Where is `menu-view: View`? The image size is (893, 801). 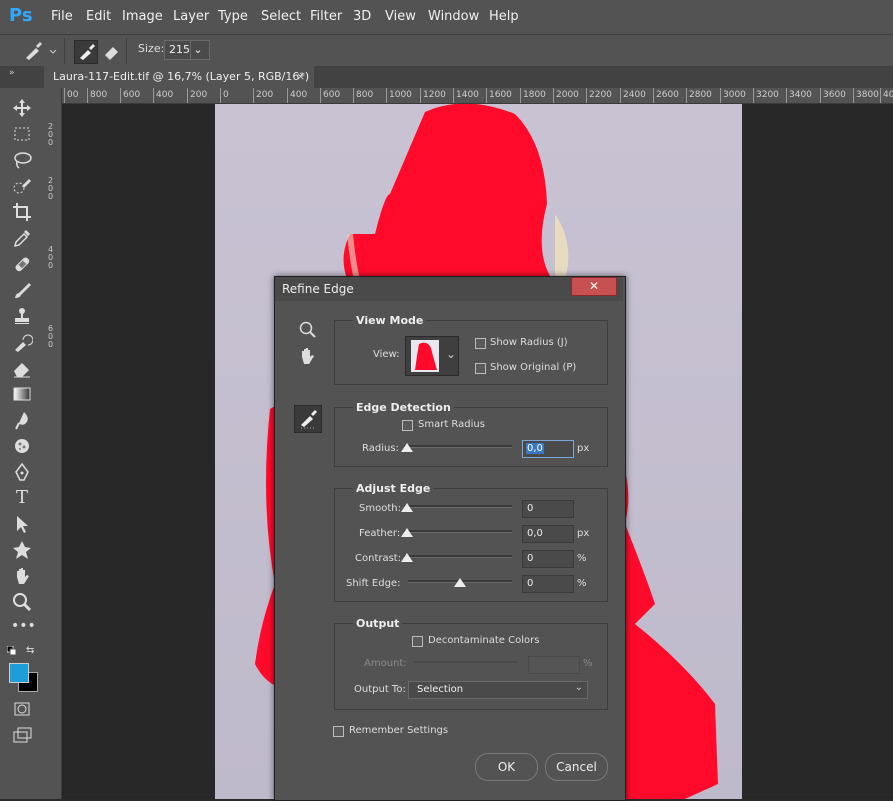 menu-view: View is located at coordinates (400, 17).